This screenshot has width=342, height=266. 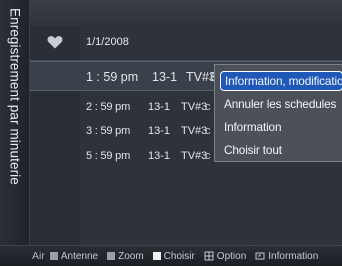 What do you see at coordinates (281, 127) in the screenshot?
I see `menu-item-information: Information` at bounding box center [281, 127].